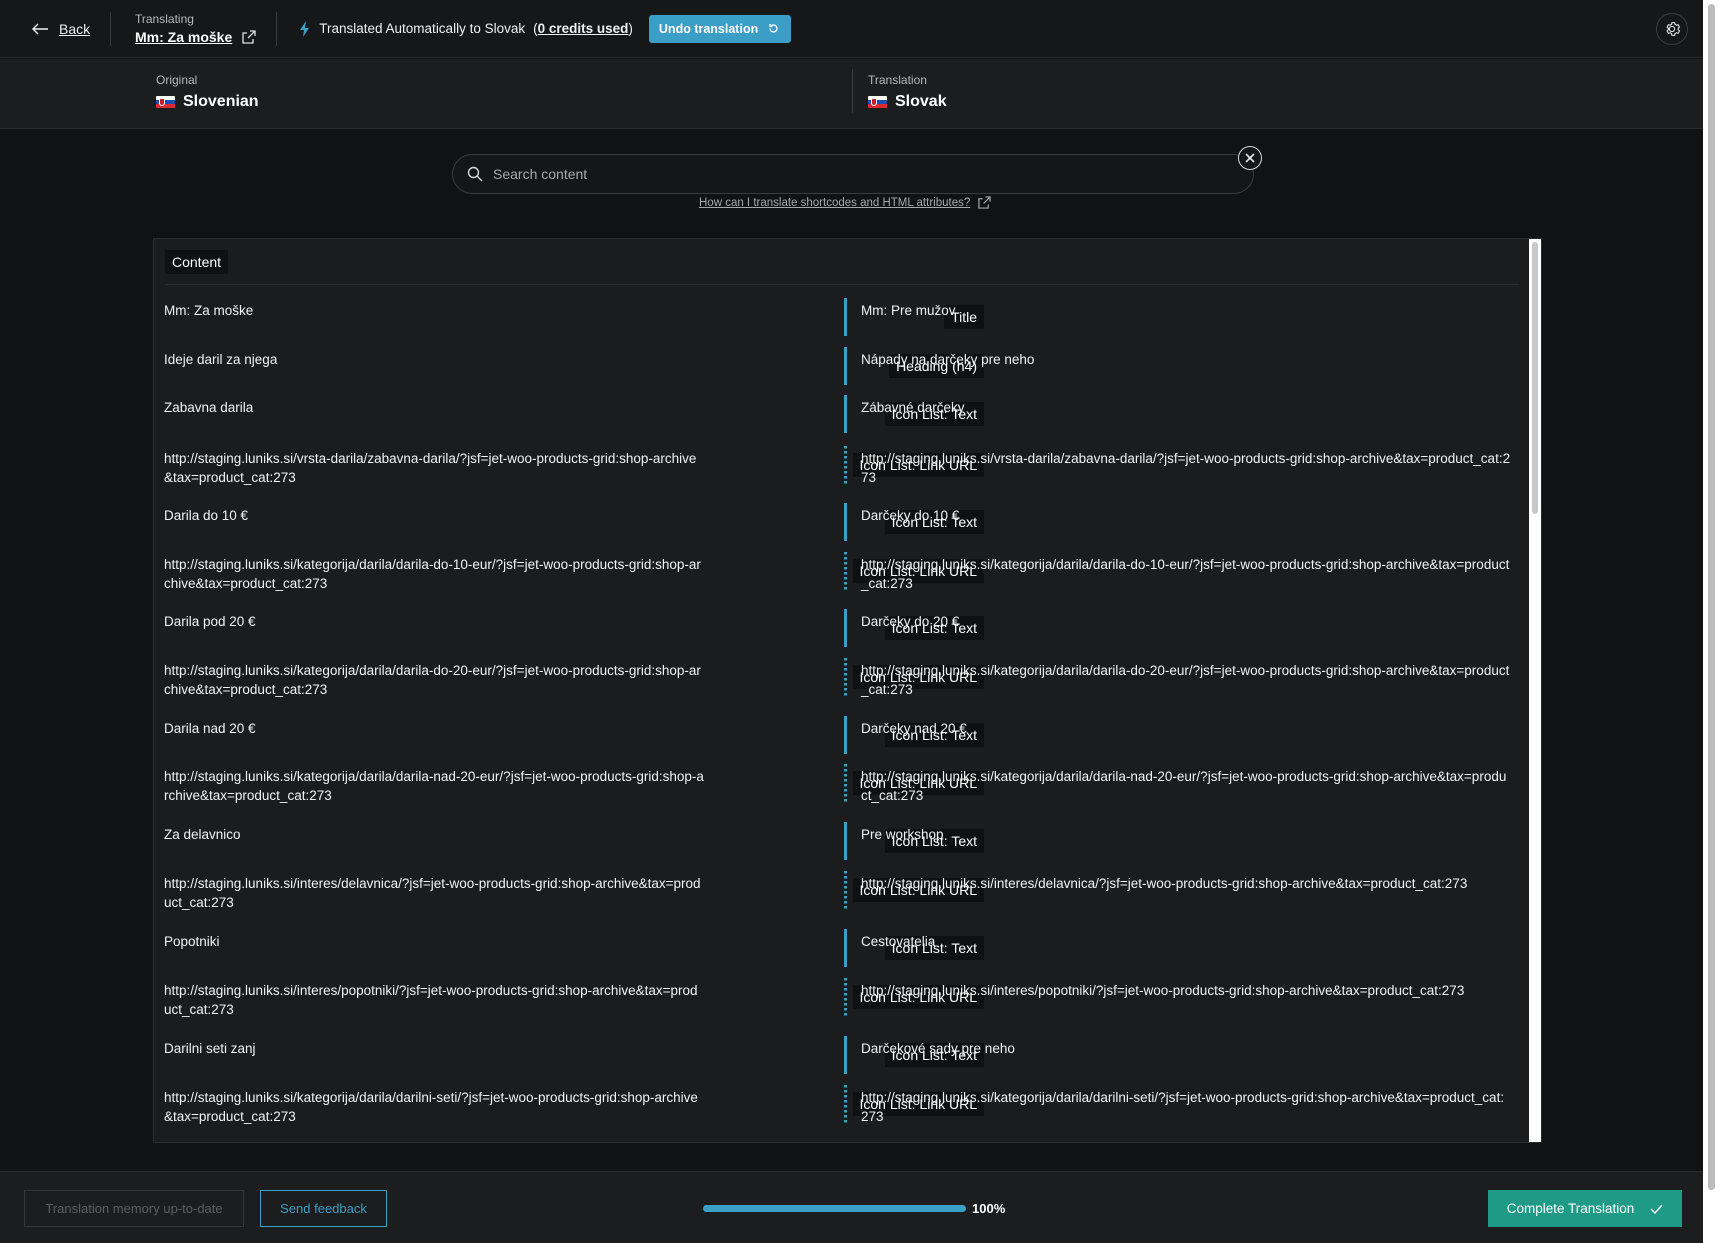  I want to click on translation-language-name: Slovak, so click(921, 101).